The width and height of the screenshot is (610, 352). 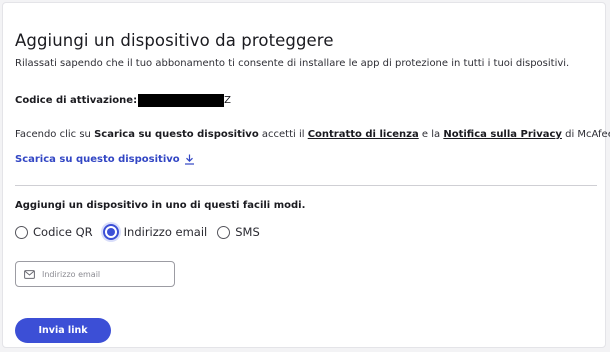 I want to click on method-radio-group: Codice QR Indirizzo email SMS, so click(x=142, y=232).